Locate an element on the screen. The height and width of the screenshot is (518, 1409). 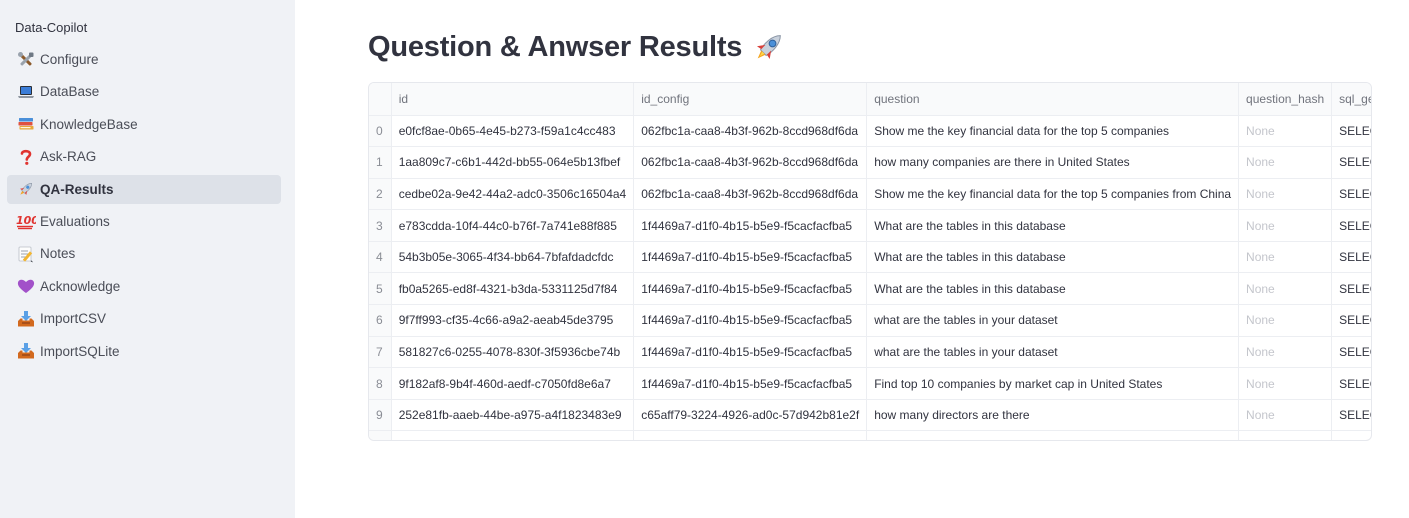
sidebar-item-notes: Notes is located at coordinates (144, 253).